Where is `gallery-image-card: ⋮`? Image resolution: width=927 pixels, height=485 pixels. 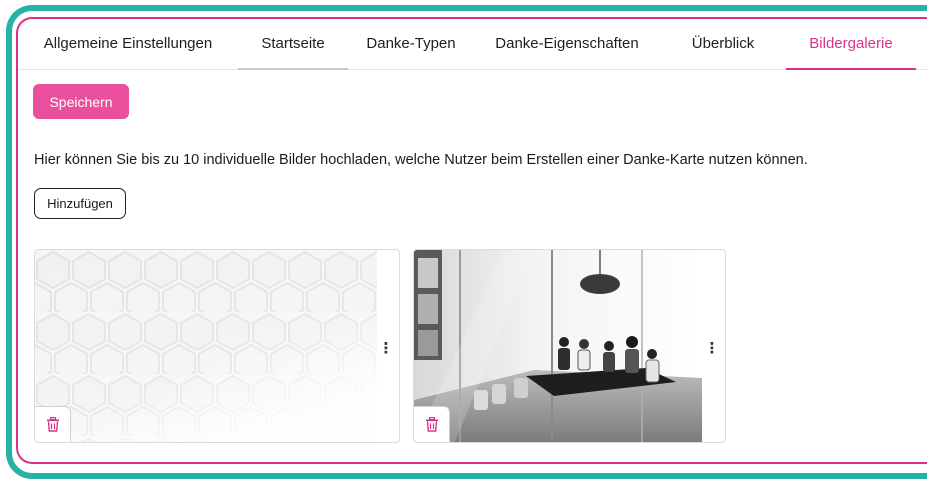 gallery-image-card: ⋮ is located at coordinates (569, 346).